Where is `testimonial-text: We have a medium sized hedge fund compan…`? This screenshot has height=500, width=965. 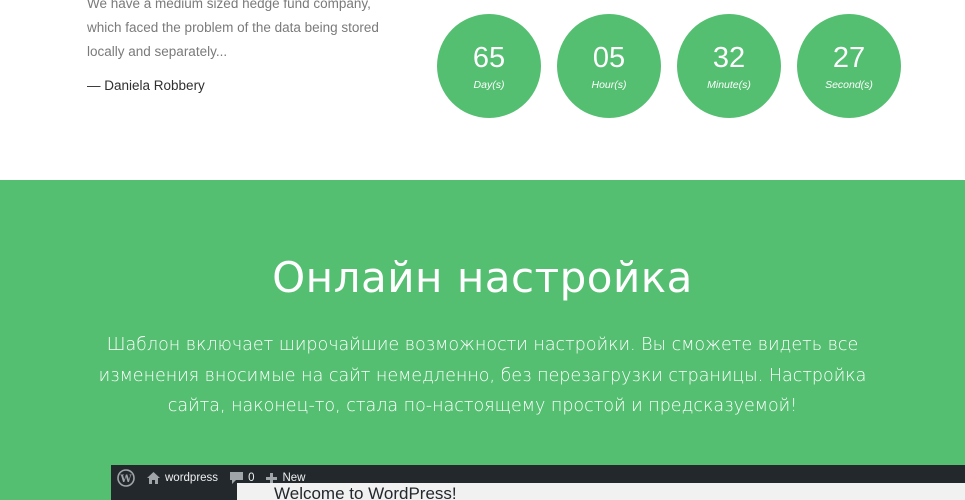 testimonial-text: We have a medium sized hedge fund compan… is located at coordinates (233, 29).